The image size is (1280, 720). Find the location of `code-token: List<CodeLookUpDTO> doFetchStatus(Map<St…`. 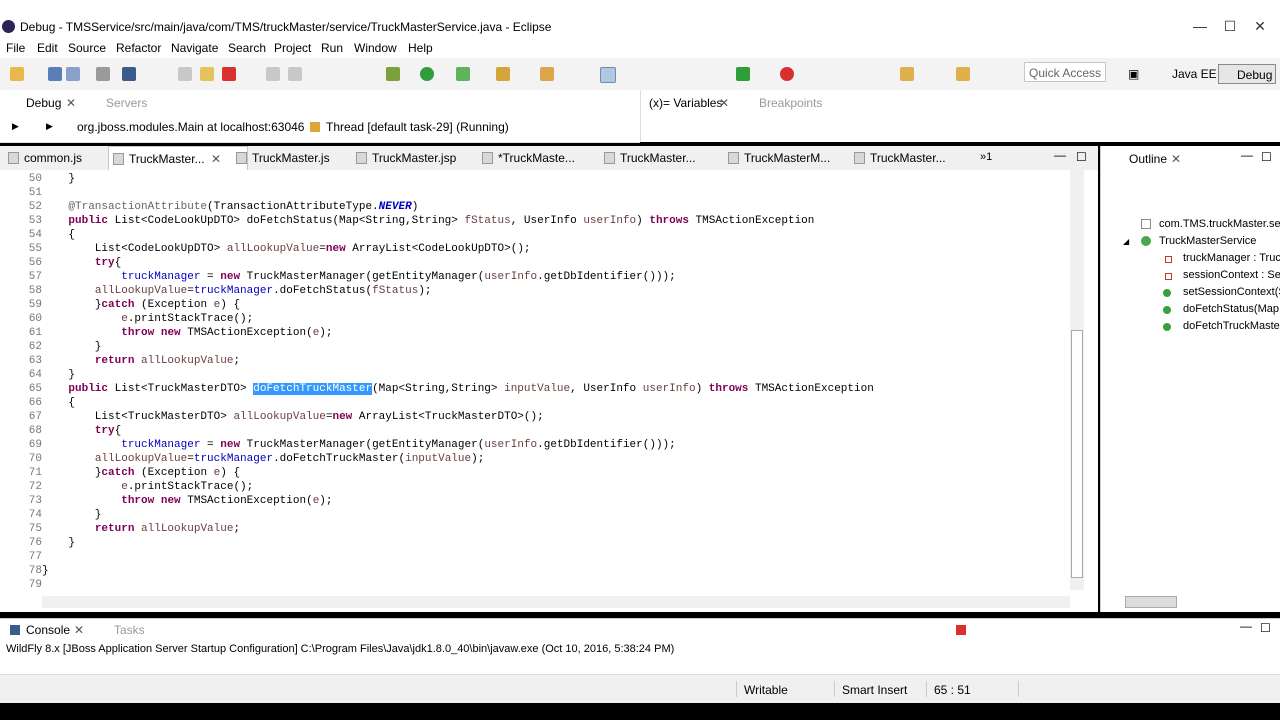

code-token: List<CodeLookUpDTO> doFetchStatus(Map<St… is located at coordinates (286, 221).